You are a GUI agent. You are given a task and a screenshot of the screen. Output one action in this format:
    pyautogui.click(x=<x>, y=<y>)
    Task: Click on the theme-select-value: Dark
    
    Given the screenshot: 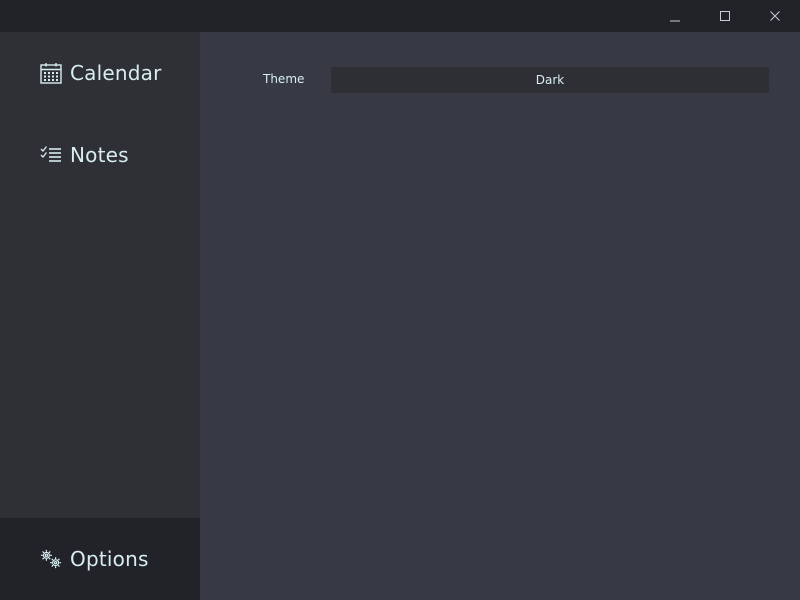 What is the action you would take?
    pyautogui.click(x=550, y=80)
    